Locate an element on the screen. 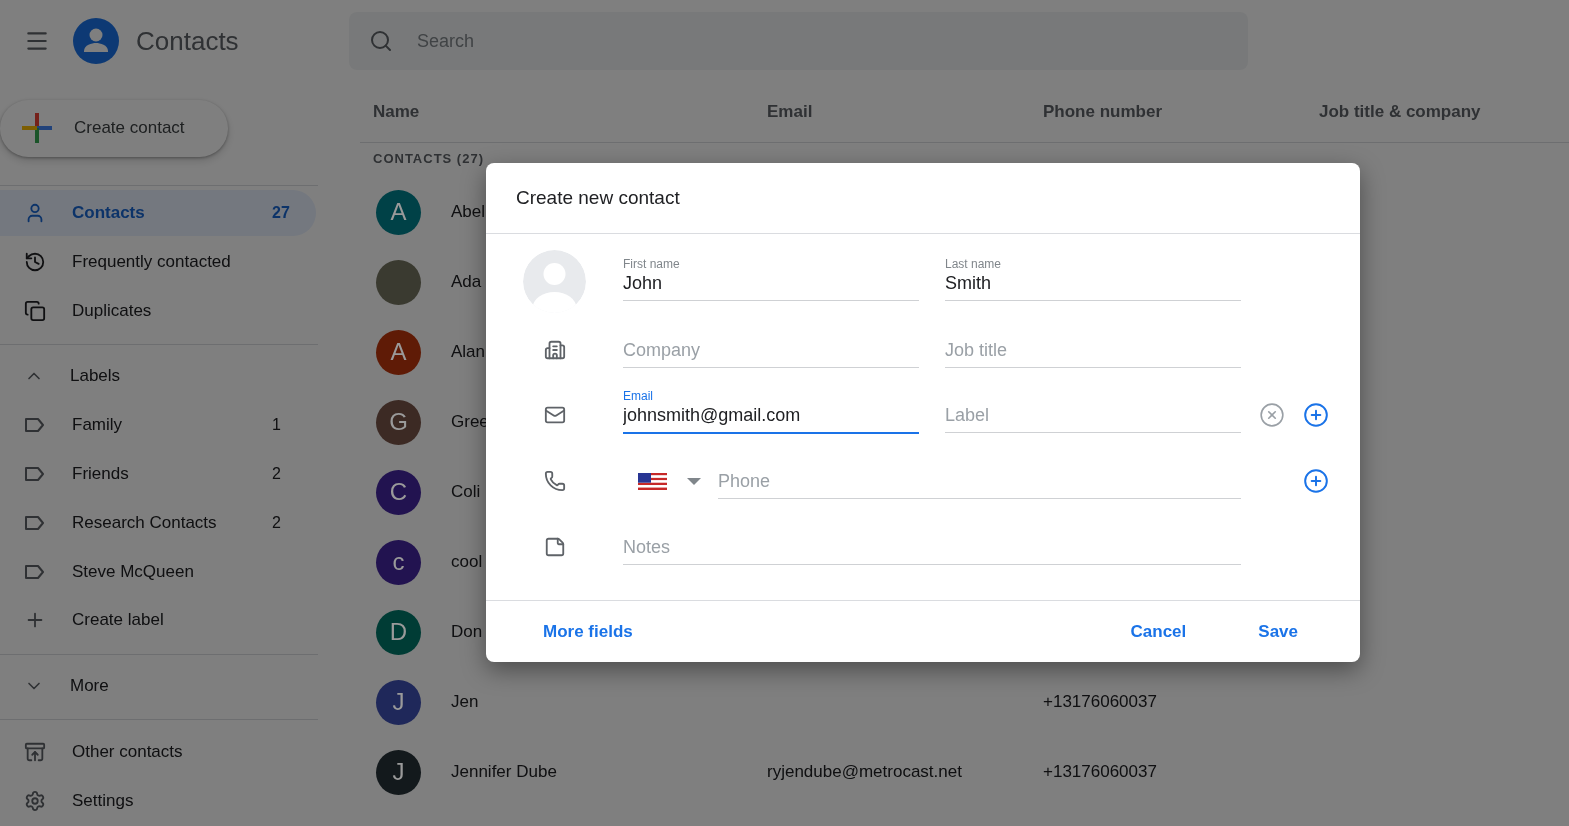 The height and width of the screenshot is (826, 1569). avatar: c is located at coordinates (398, 562).